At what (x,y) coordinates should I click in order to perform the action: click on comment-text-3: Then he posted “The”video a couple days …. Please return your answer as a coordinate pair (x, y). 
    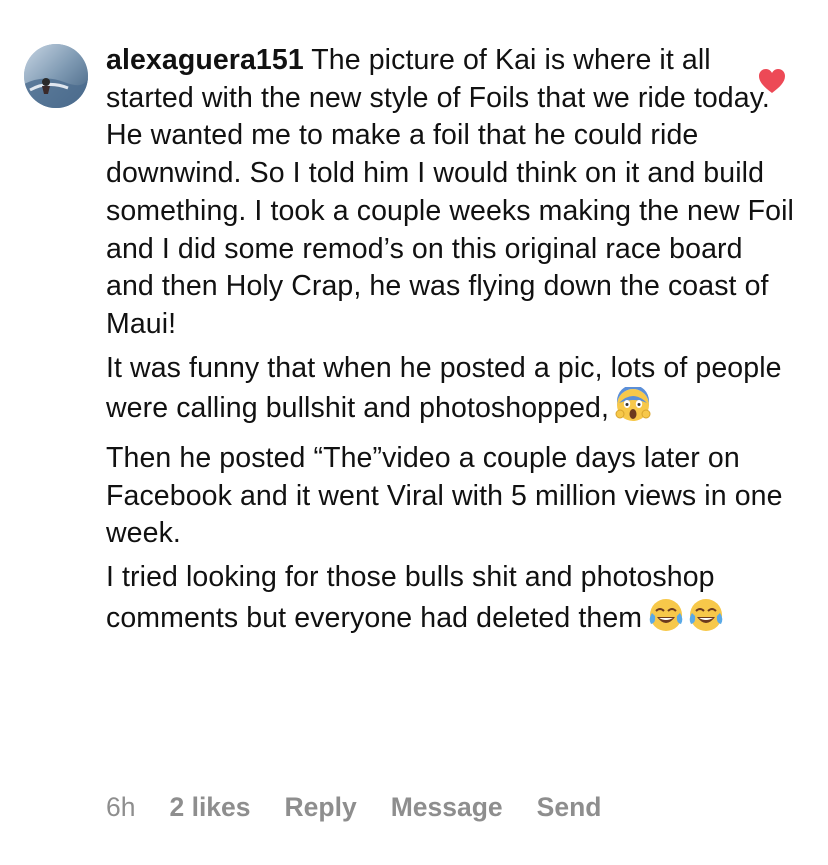
    Looking at the image, I should click on (444, 496).